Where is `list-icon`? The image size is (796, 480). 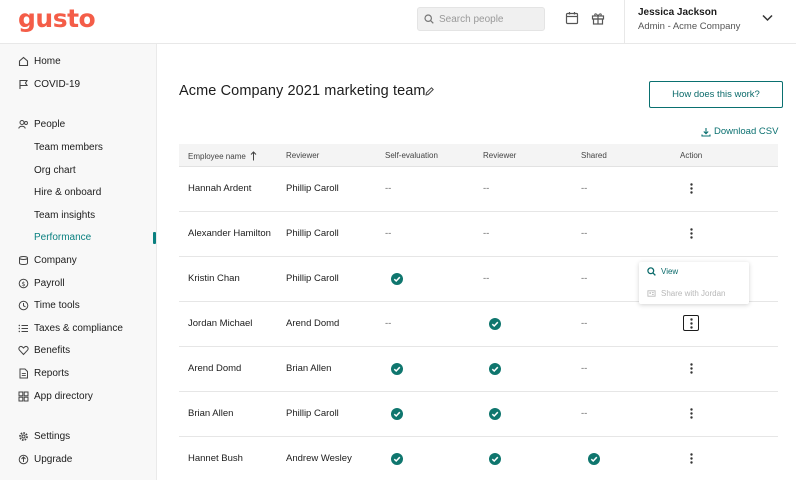
list-icon is located at coordinates (23, 328).